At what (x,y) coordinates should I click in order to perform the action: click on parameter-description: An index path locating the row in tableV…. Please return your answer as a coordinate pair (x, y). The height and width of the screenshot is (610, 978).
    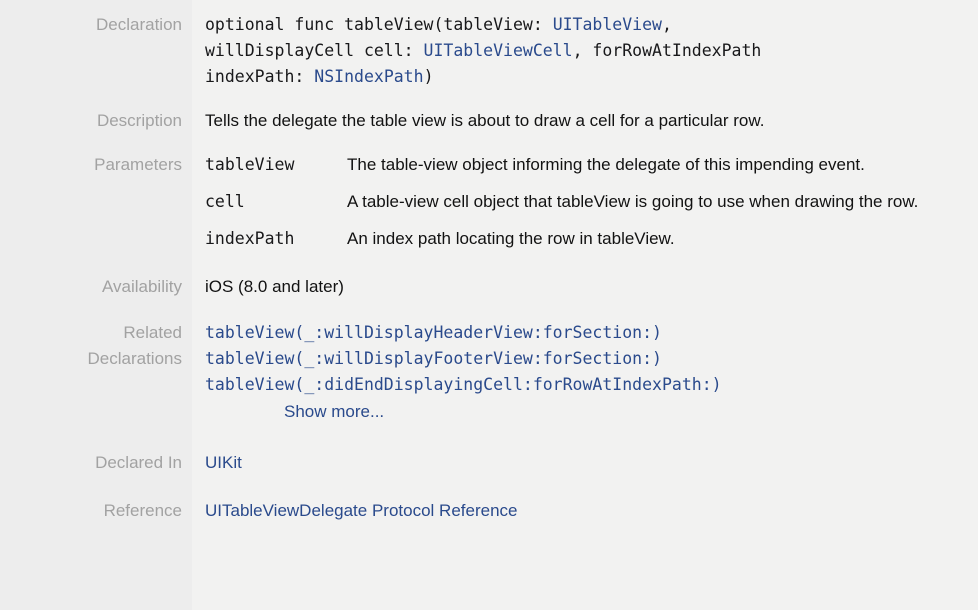
    Looking at the image, I should click on (511, 238).